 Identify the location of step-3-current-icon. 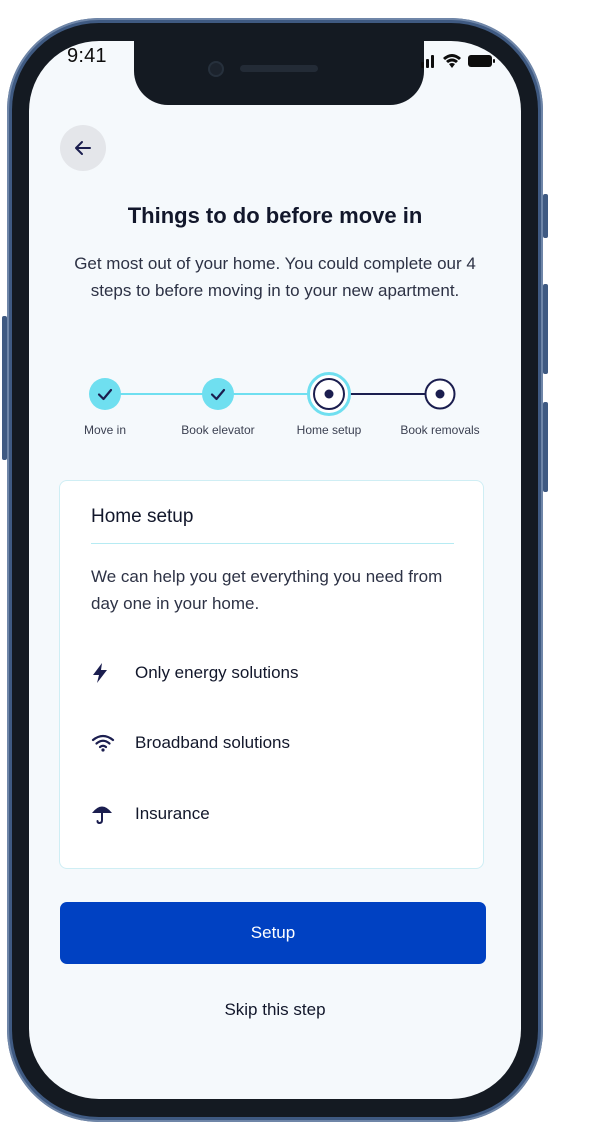
(329, 394).